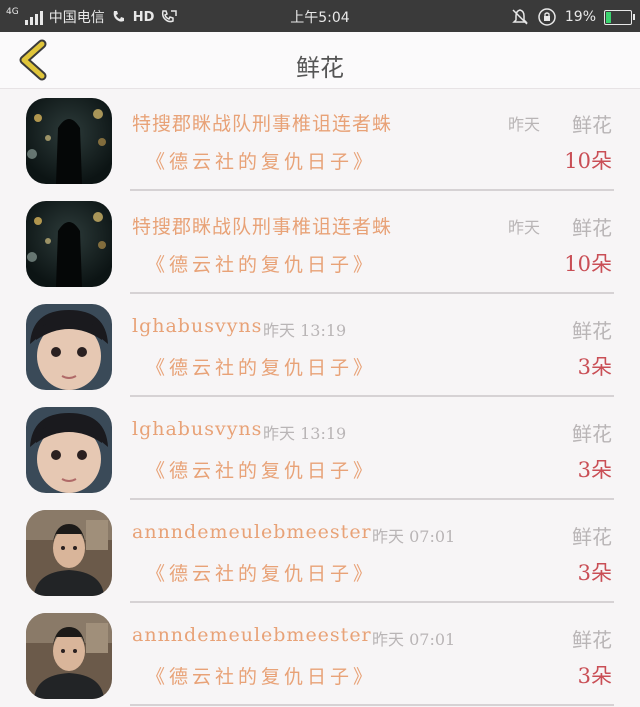 This screenshot has height=707, width=640. What do you see at coordinates (320, 16) in the screenshot?
I see `status-bar: 4G 中国电信 HD 上午5:04 19%` at bounding box center [320, 16].